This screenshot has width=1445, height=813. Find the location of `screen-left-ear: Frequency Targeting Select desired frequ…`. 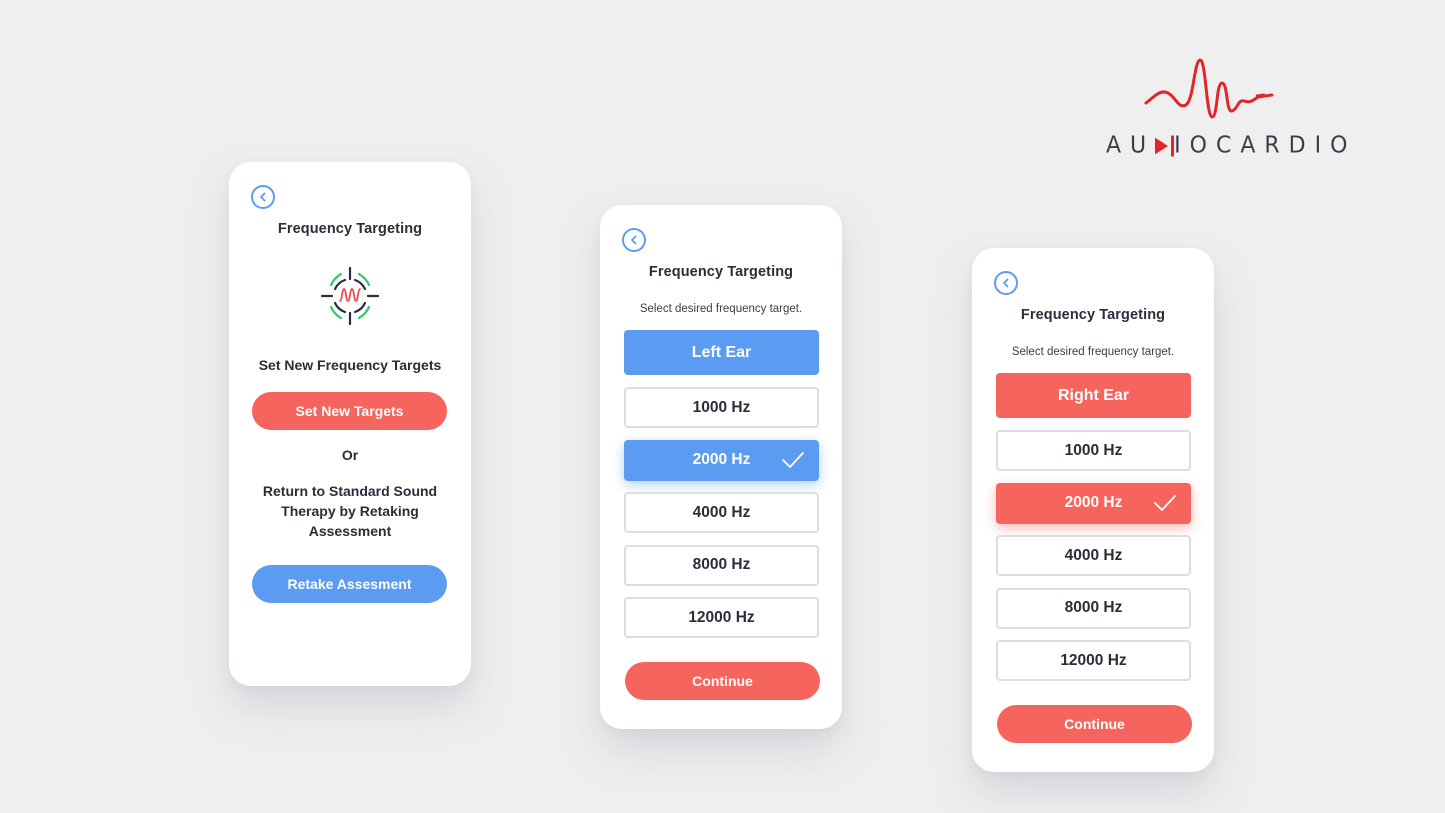

screen-left-ear: Frequency Targeting Select desired frequ… is located at coordinates (721, 467).